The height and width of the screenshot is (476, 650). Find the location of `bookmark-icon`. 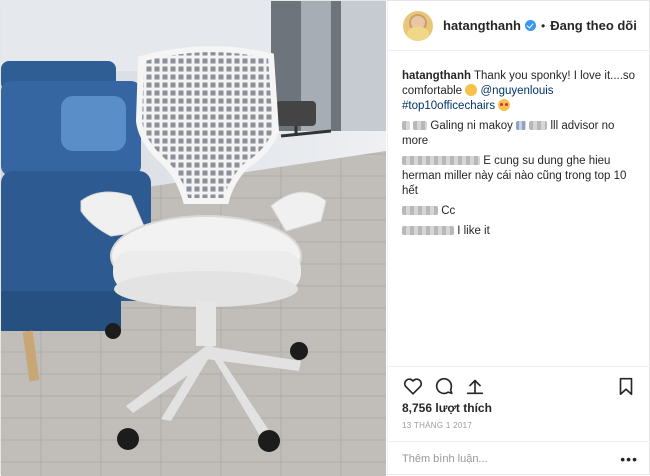

bookmark-icon is located at coordinates (626, 386).